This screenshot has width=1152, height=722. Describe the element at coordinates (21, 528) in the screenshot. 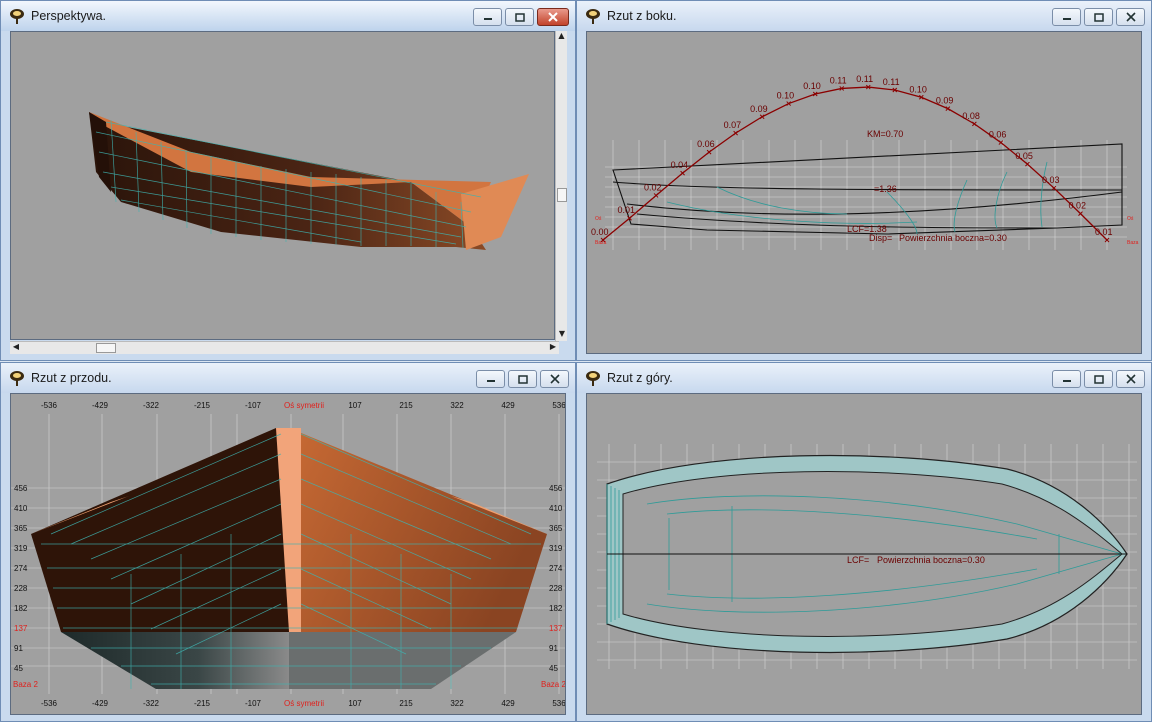

I see `front-y-tick-left: 365` at that location.